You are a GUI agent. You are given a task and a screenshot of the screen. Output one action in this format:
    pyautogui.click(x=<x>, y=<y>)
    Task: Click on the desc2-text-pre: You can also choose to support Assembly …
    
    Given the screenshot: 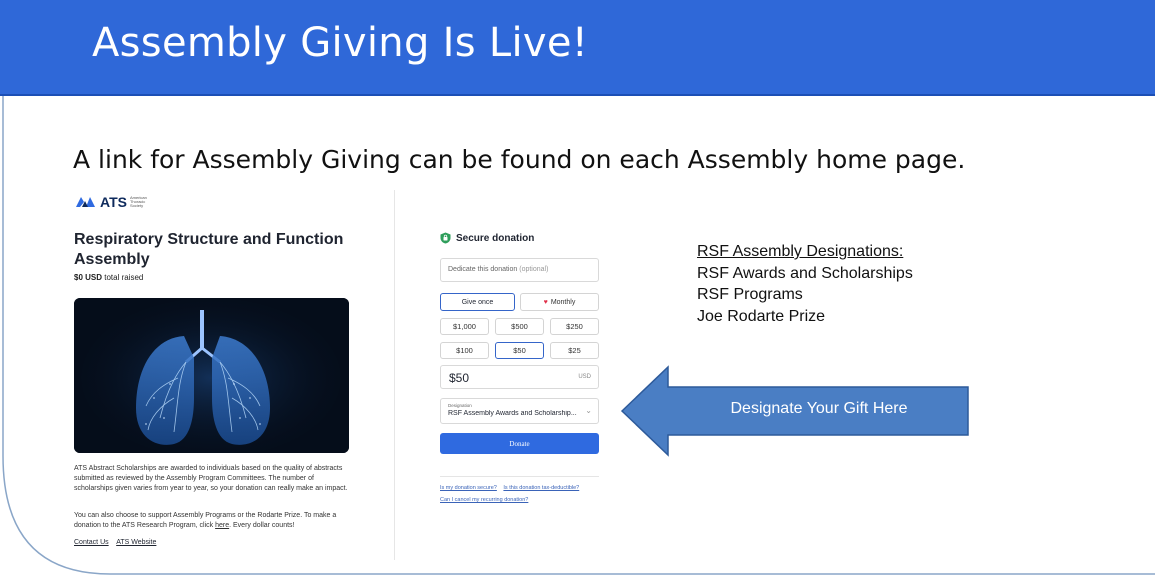 What is the action you would take?
    pyautogui.click(x=205, y=520)
    